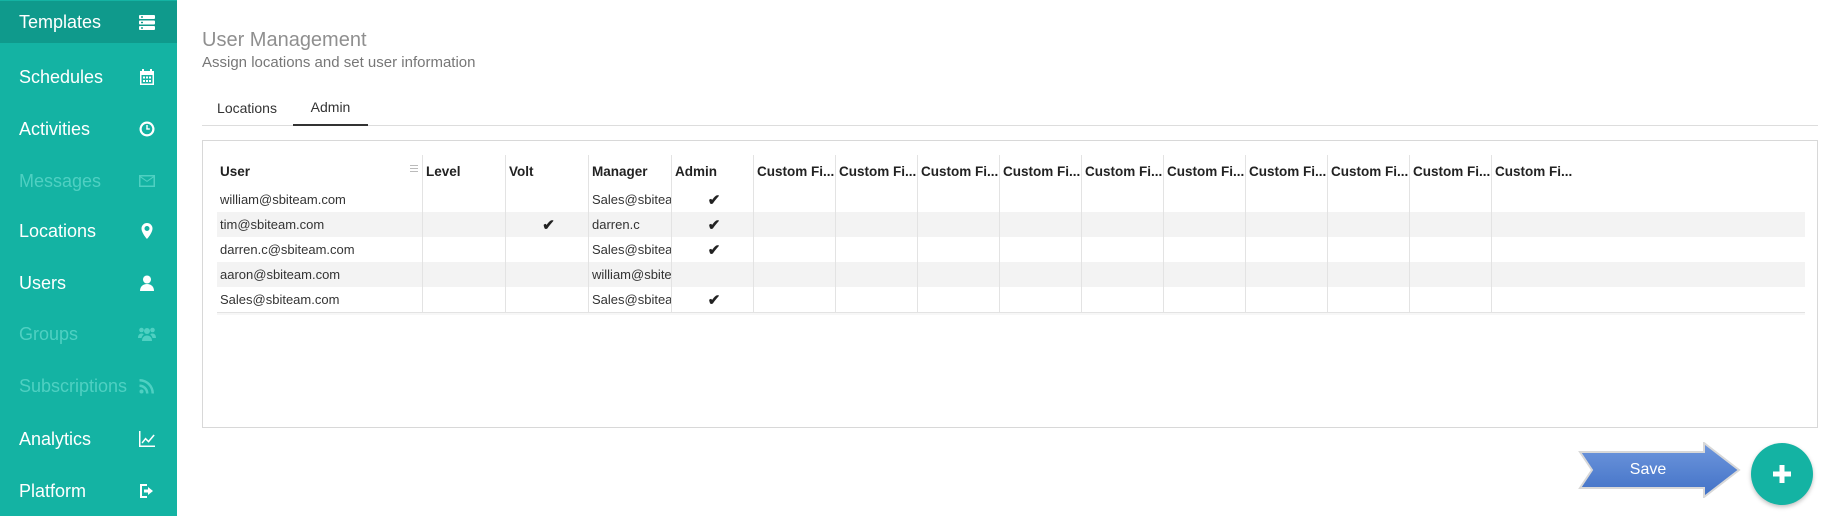 This screenshot has height=516, width=1829. Describe the element at coordinates (1011, 313) in the screenshot. I see `grid-horizontal-scrollbar` at that location.